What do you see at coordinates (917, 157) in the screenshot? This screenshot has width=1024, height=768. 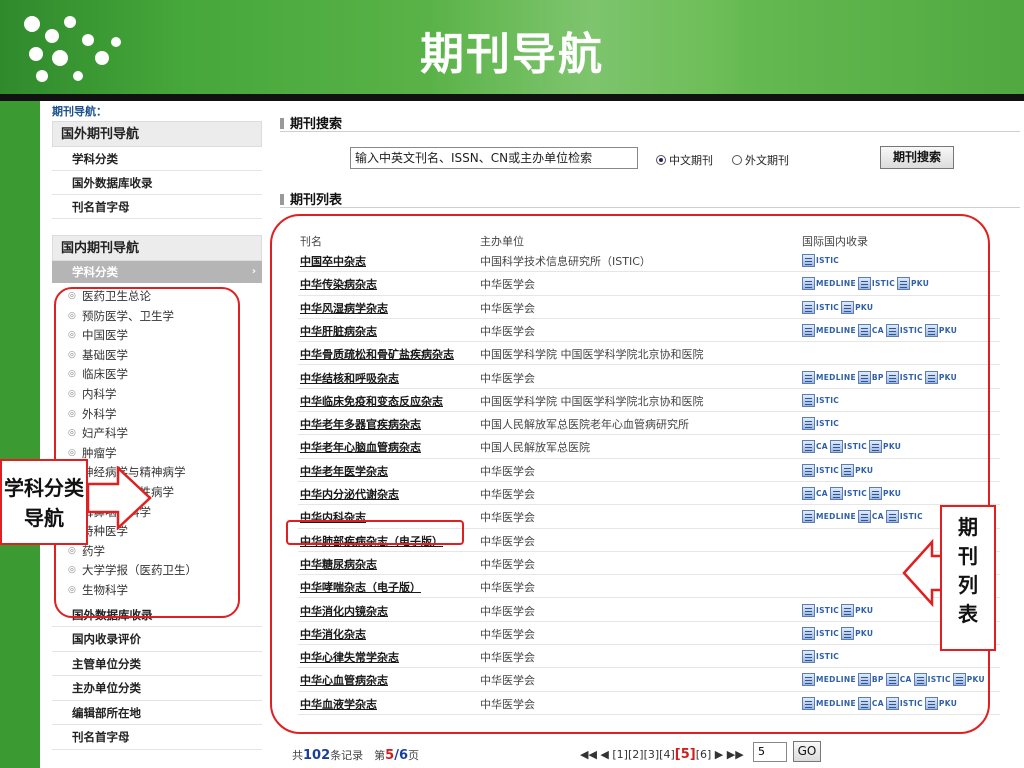 I see `search-button: 期刊搜索` at bounding box center [917, 157].